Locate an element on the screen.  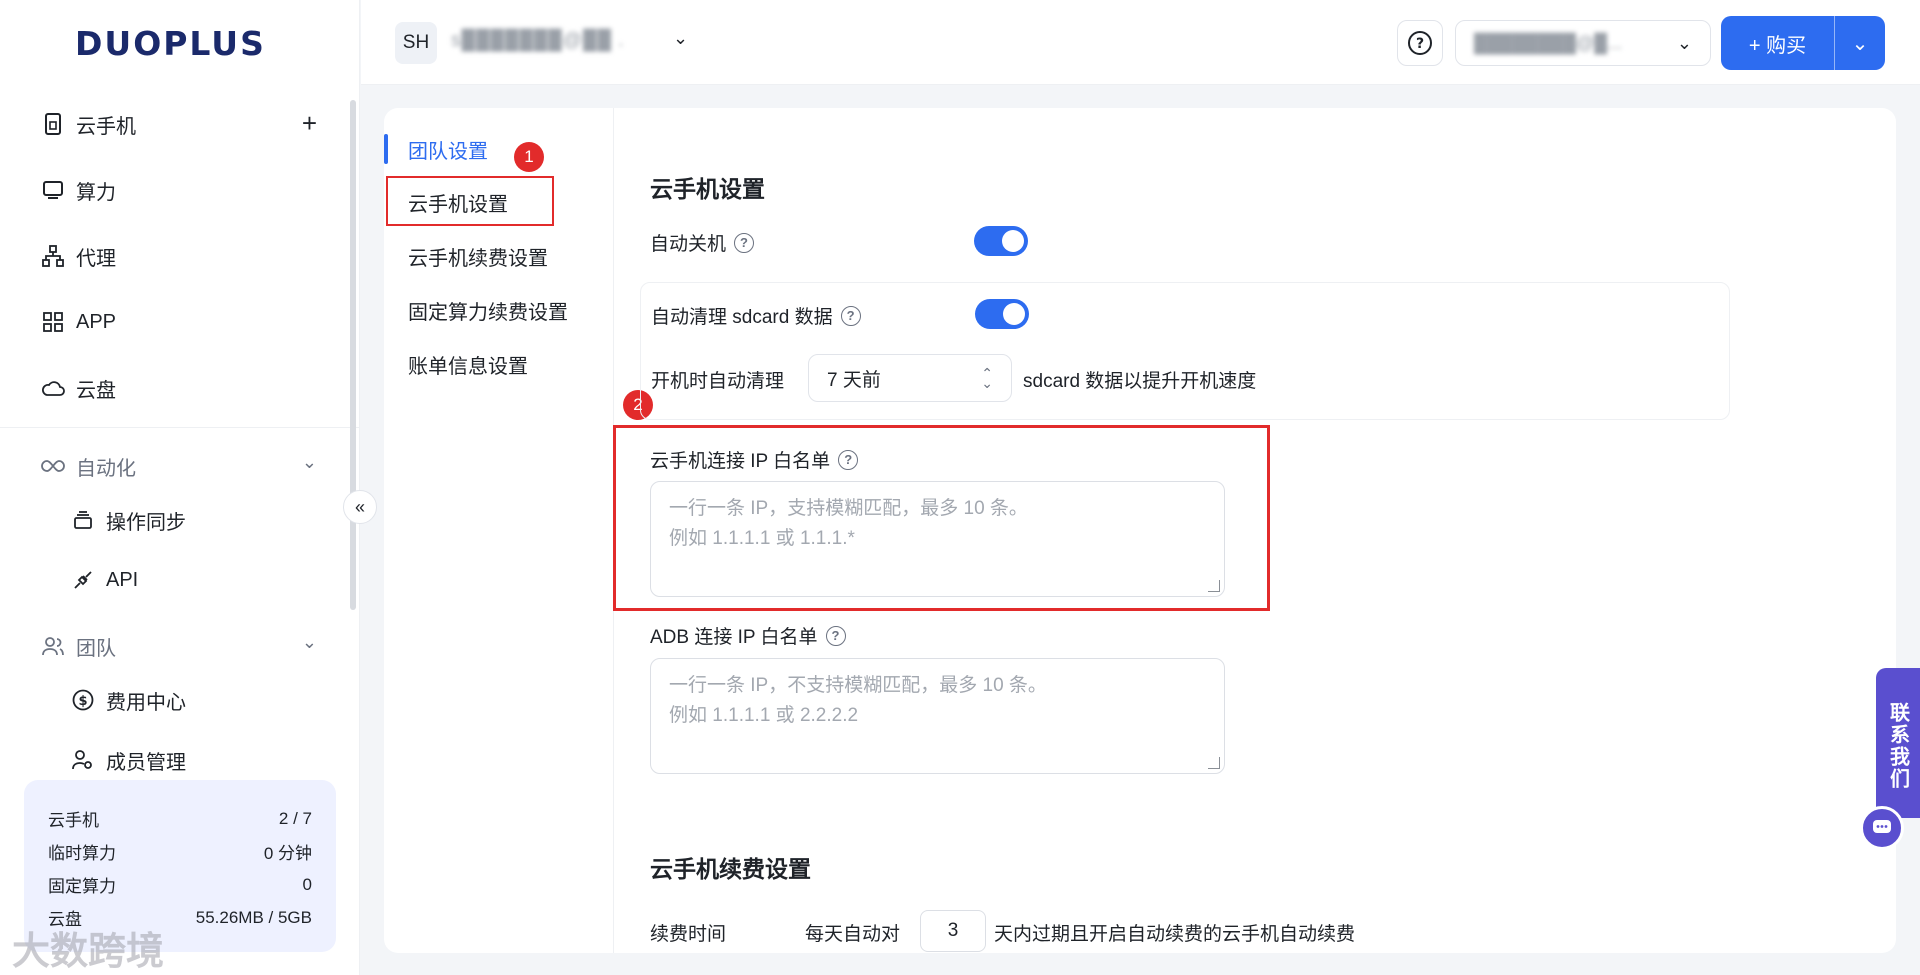
sidebar-divider is located at coordinates (180, 427).